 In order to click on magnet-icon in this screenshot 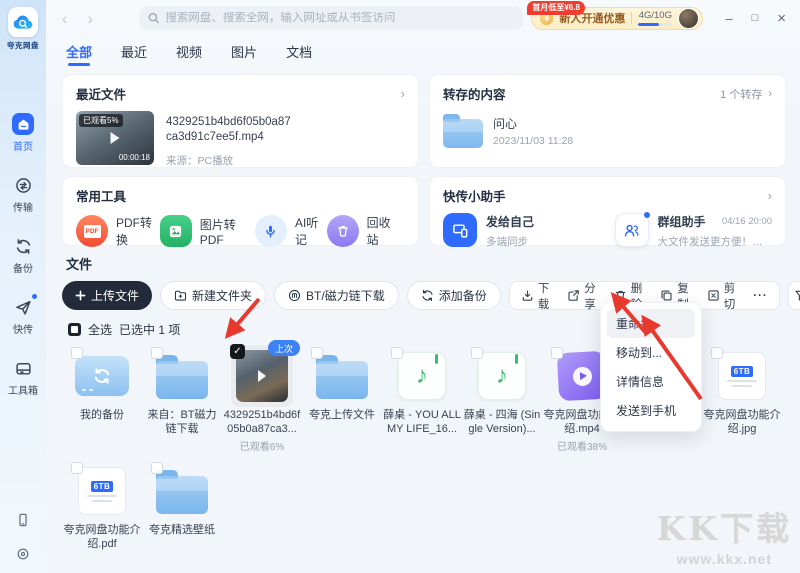, I will do `click(294, 295)`.